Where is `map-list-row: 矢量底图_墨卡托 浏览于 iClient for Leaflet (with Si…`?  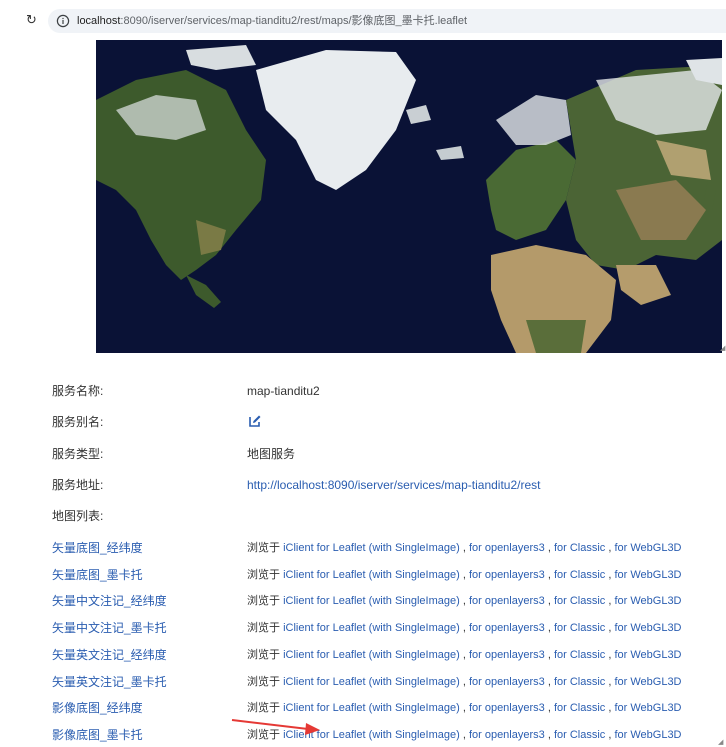 map-list-row: 矢量底图_墨卡托 浏览于 iClient for Leaflet (with Si… is located at coordinates (382, 575).